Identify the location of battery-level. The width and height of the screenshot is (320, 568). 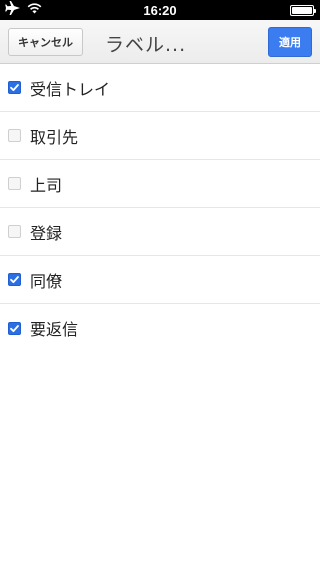
(302, 10).